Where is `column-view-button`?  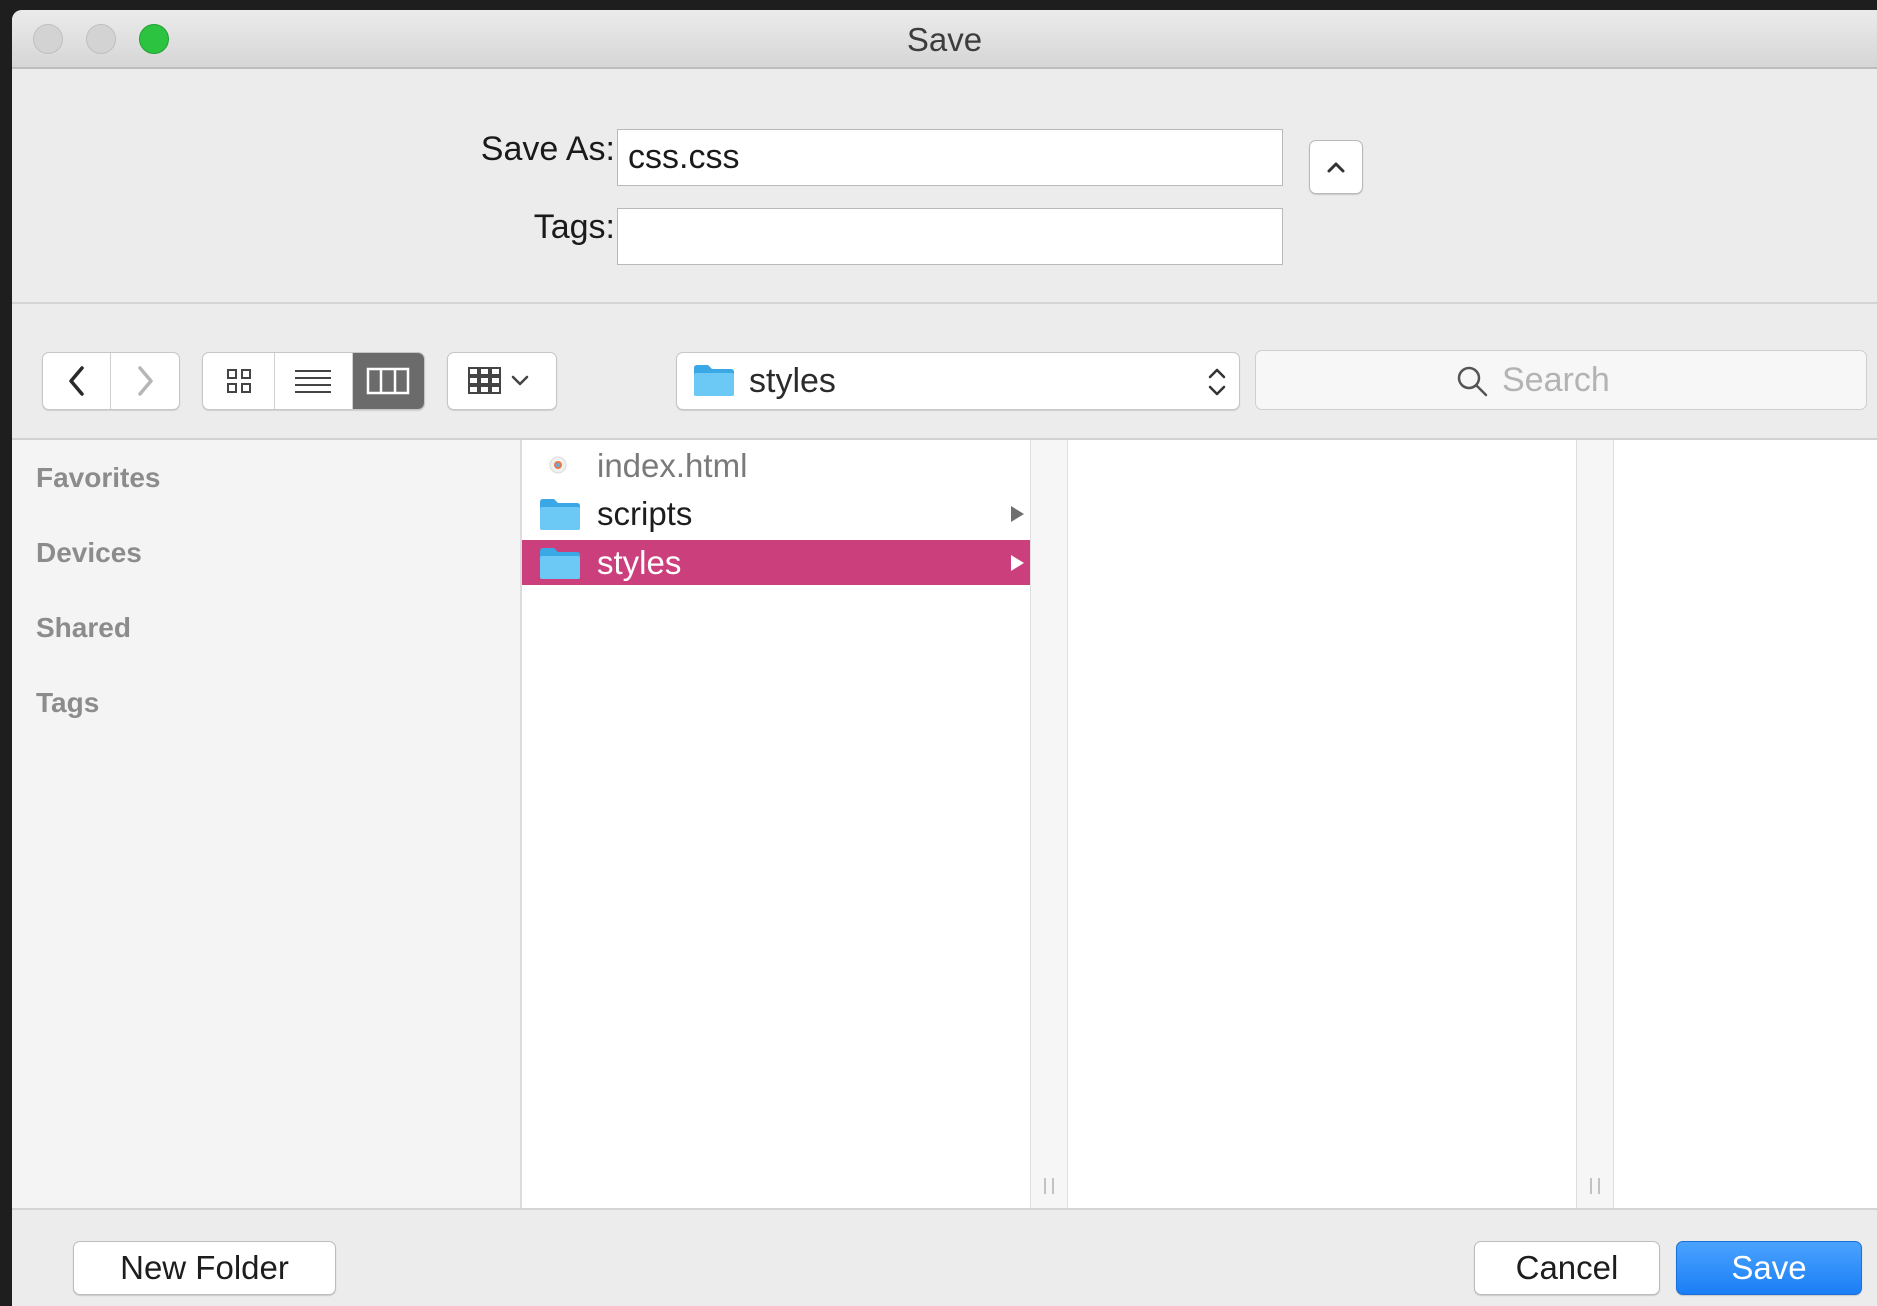
column-view-button is located at coordinates (388, 381).